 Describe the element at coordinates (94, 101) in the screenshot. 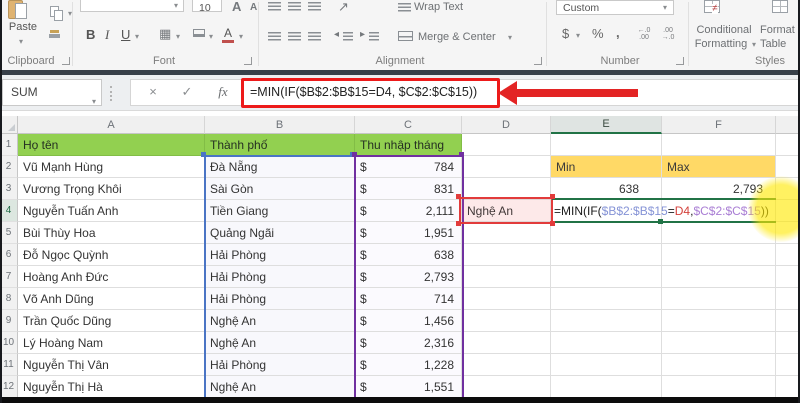

I see `name-box-caret-icon: ▾` at that location.